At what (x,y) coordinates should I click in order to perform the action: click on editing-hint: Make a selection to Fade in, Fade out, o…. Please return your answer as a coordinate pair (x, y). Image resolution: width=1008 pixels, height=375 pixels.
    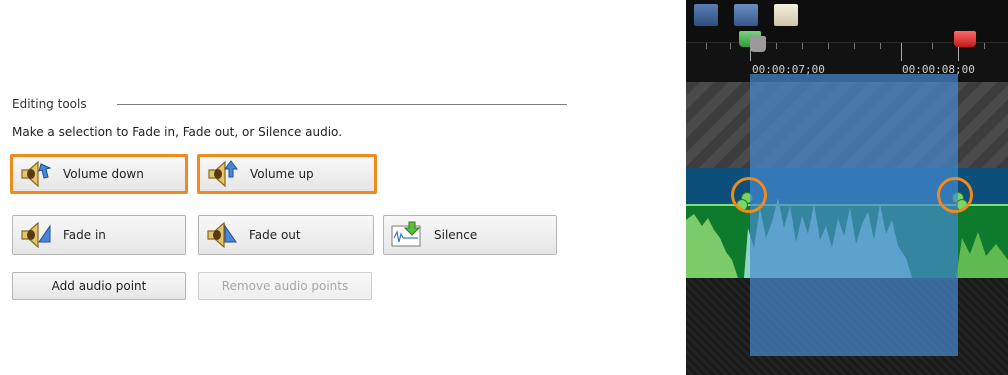
    Looking at the image, I should click on (177, 132).